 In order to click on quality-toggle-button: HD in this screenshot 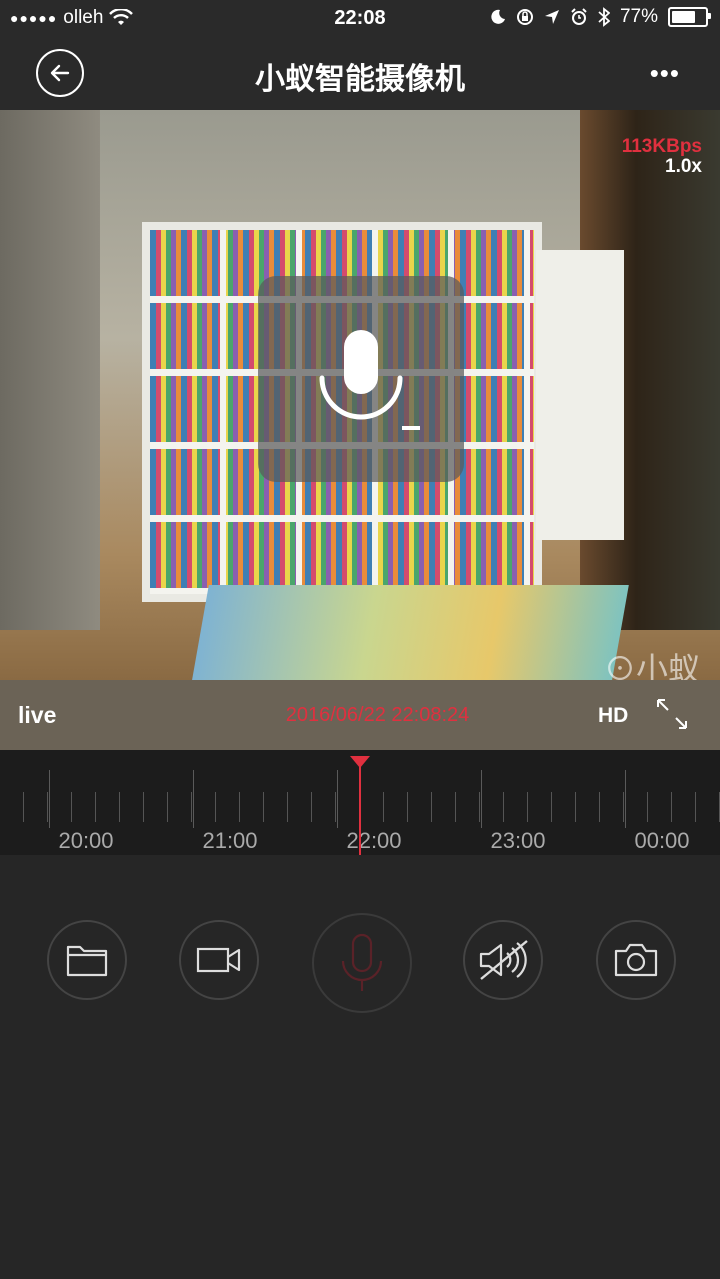, I will do `click(613, 716)`.